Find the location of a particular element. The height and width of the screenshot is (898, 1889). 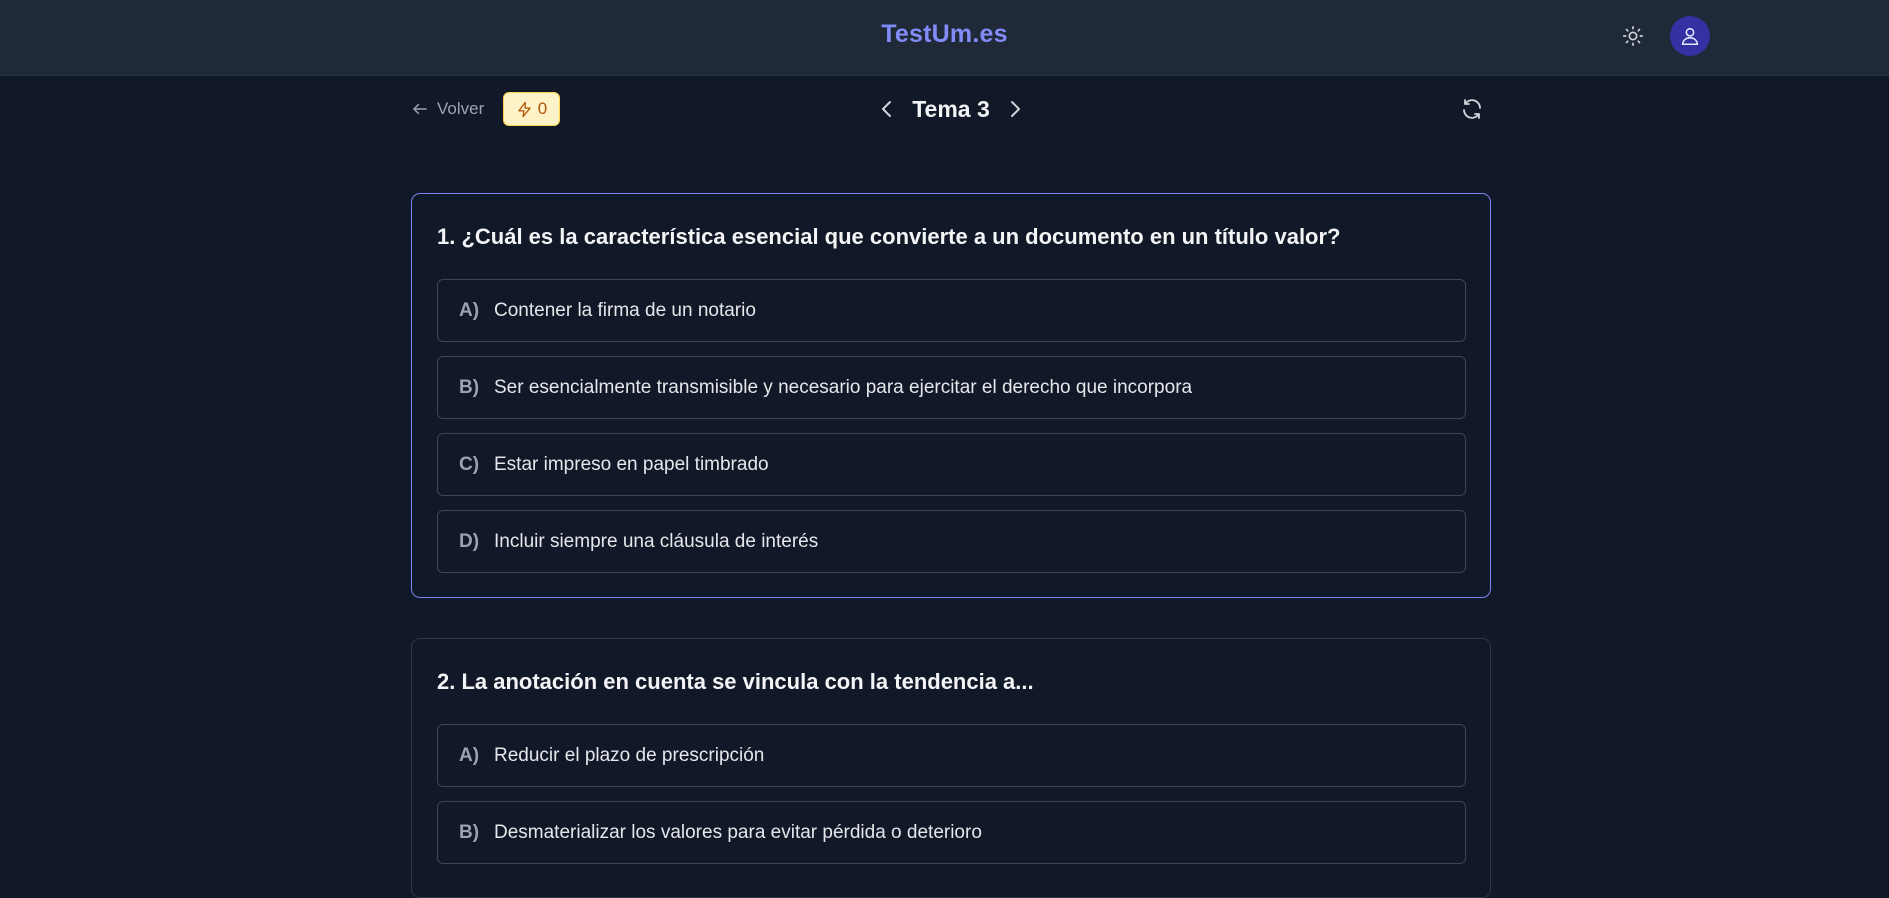

back-button: Volver is located at coordinates (447, 109).